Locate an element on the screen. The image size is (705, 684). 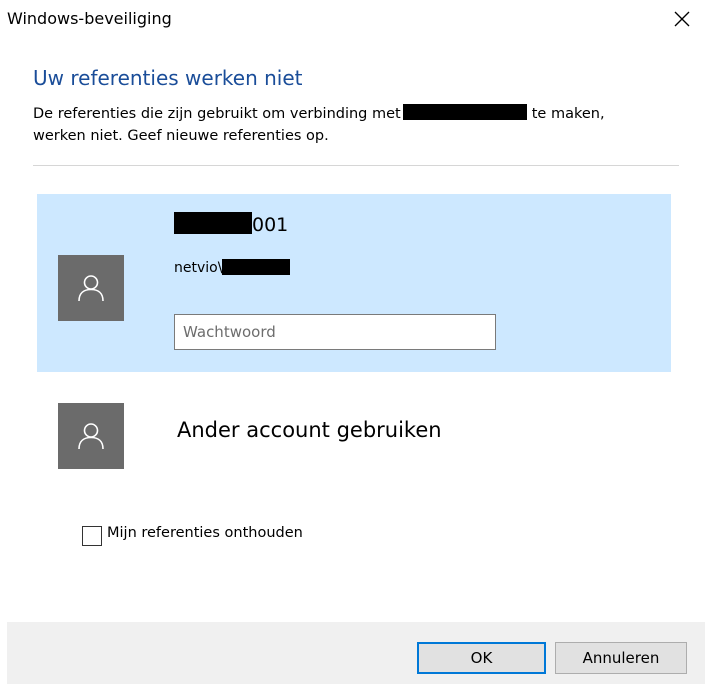
account-username: netvio\ is located at coordinates (232, 267).